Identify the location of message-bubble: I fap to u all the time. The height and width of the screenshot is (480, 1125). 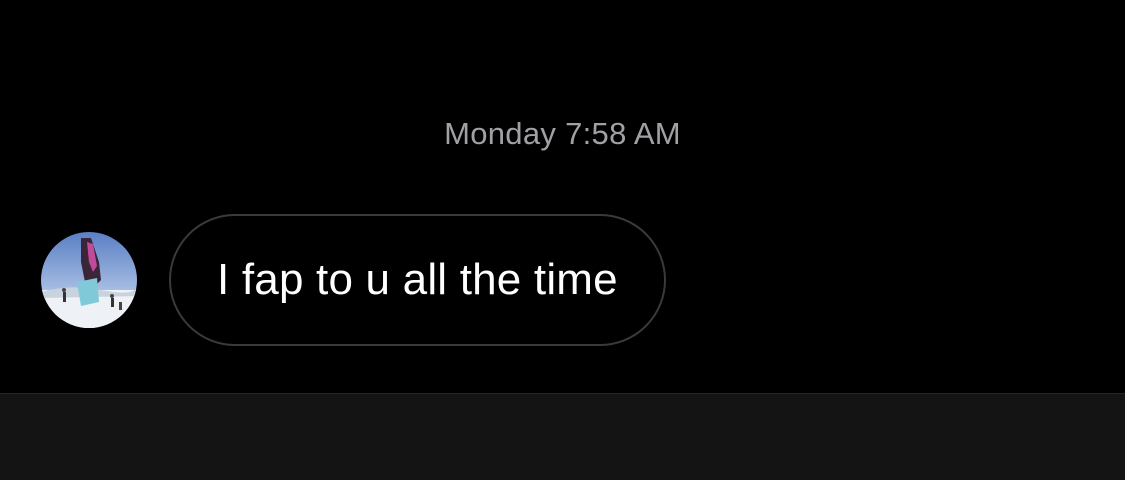
(417, 280).